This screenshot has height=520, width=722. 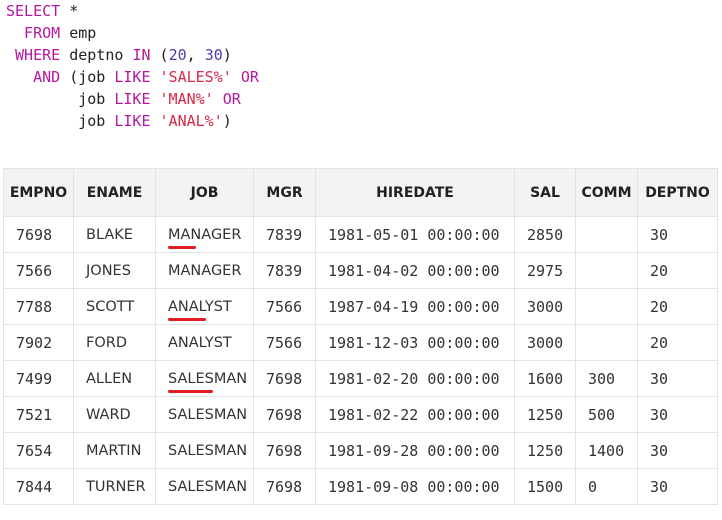 I want to click on column-header-job: JOB, so click(x=204, y=192).